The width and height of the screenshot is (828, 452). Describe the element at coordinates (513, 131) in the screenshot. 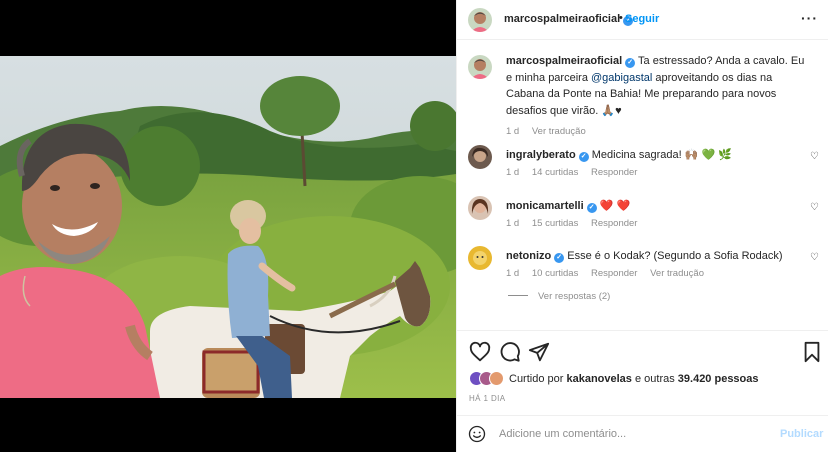

I see `caption-time: 1 d` at that location.